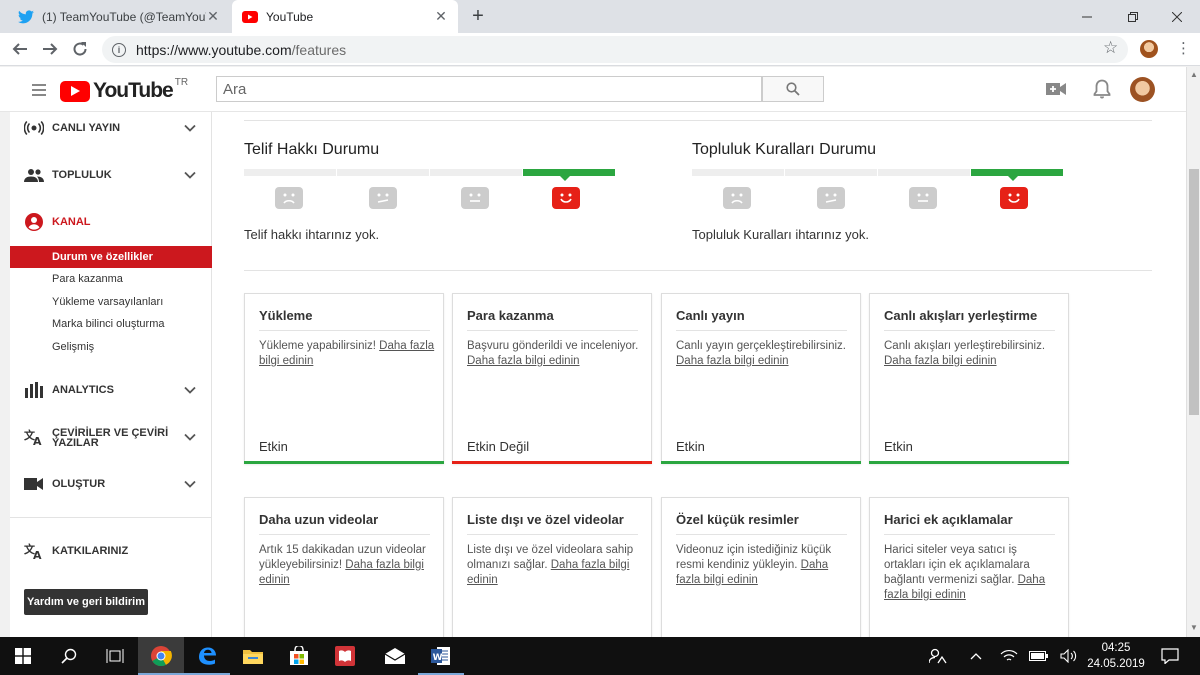 This screenshot has width=1200, height=675. Describe the element at coordinates (1039, 656) in the screenshot. I see `battery-icon` at that location.